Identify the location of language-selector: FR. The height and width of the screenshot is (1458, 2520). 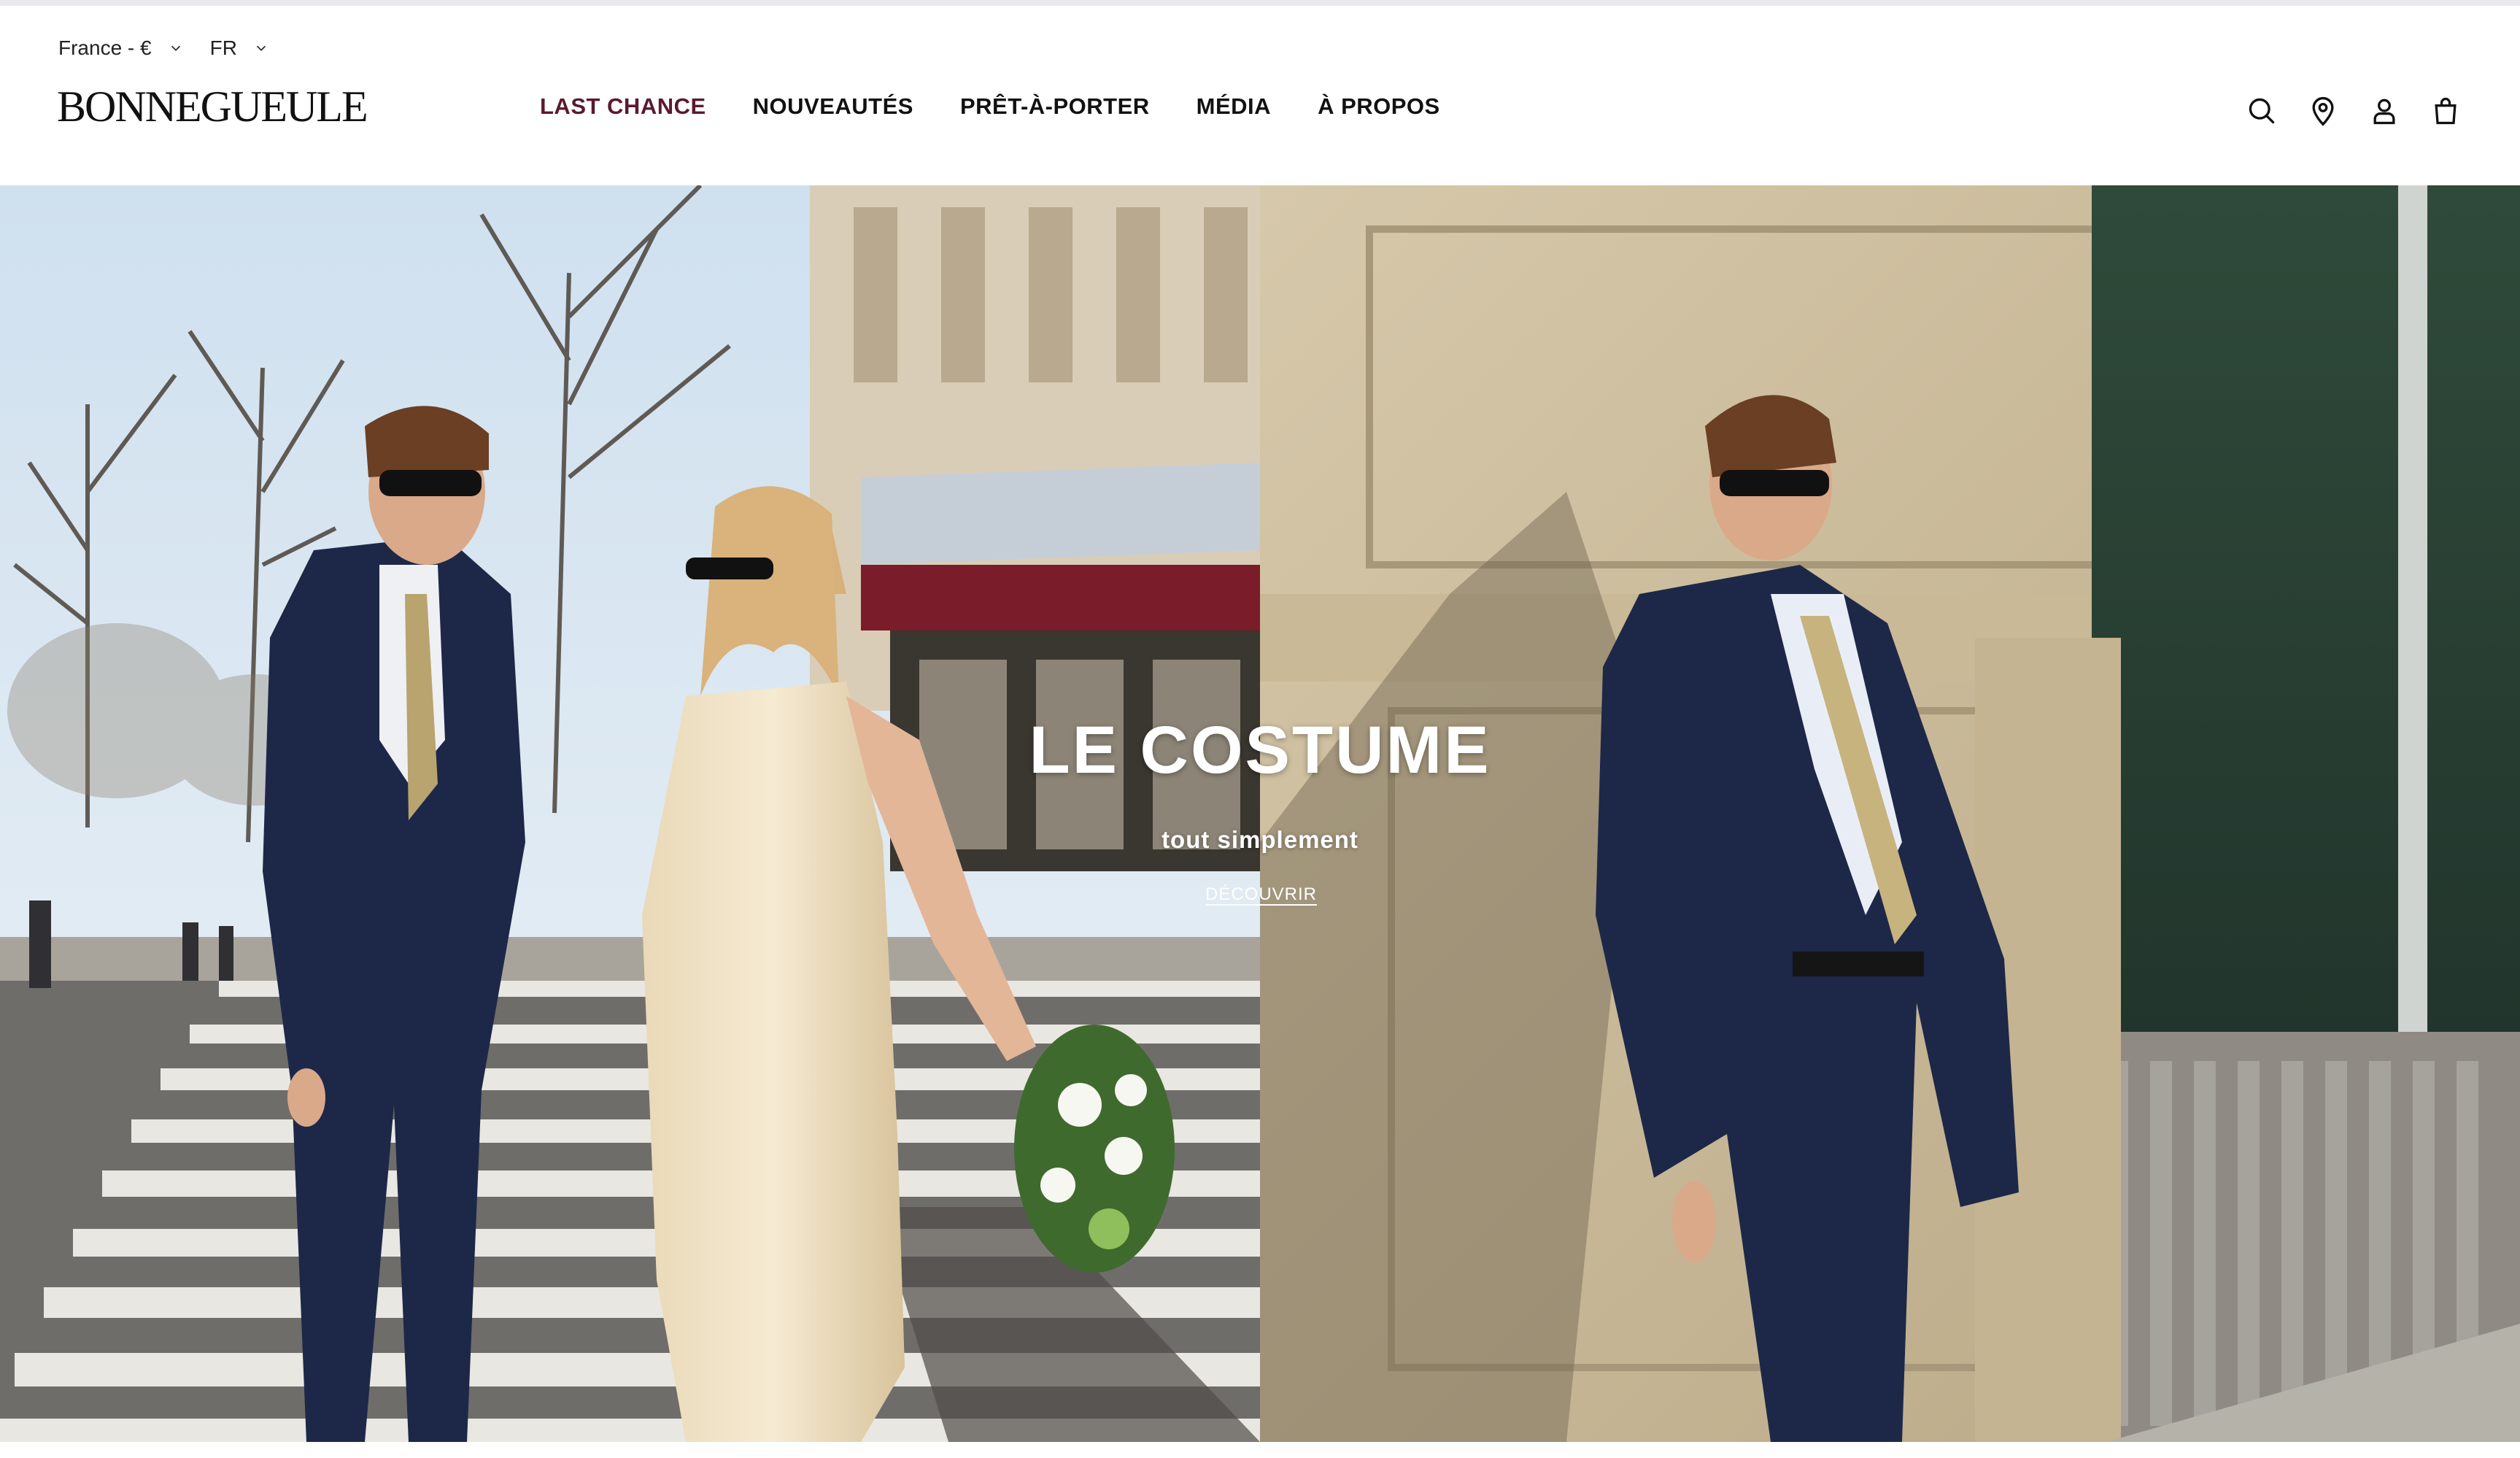
(239, 48).